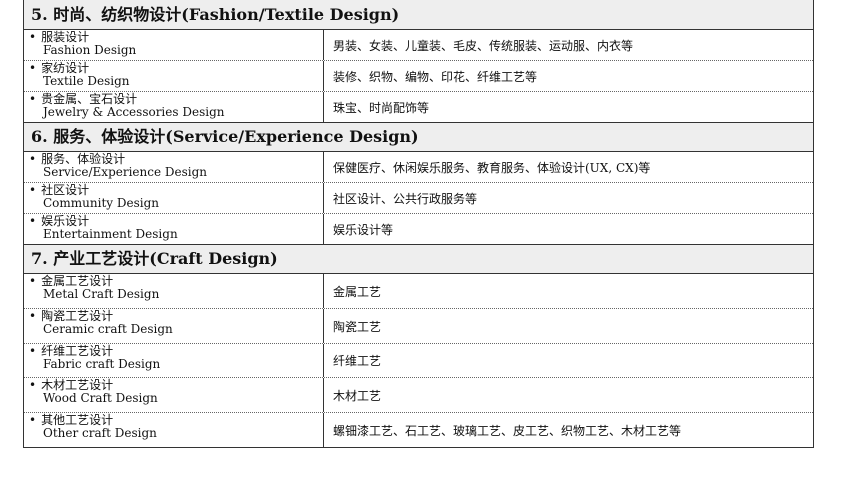 This screenshot has width=850, height=486. Describe the element at coordinates (110, 234) in the screenshot. I see `category-name-en: Entertainment Design` at that location.